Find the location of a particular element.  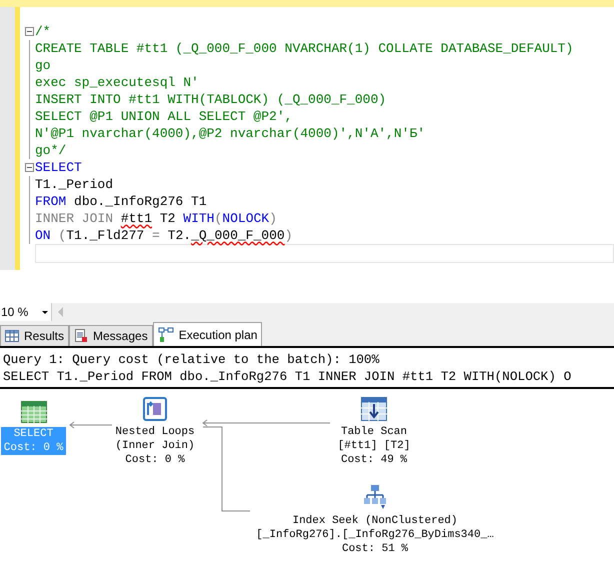

code-line: N'@P1 nvarchar(4000),@P2 nvarchar(4000)',N'А',N'Б' is located at coordinates (230, 133).